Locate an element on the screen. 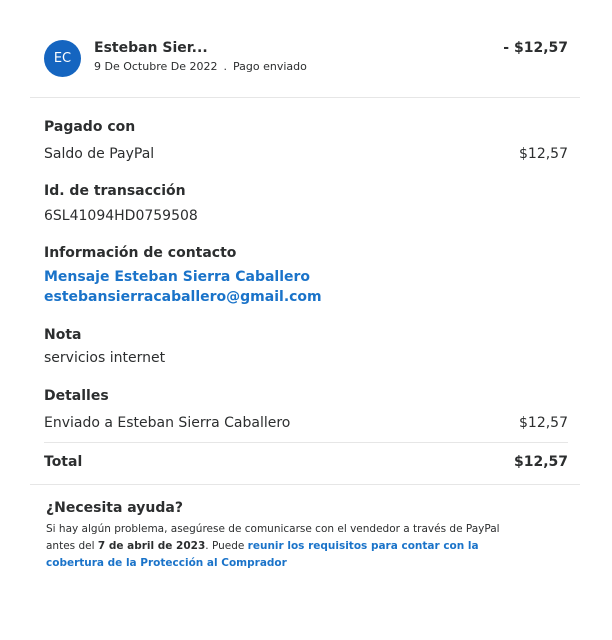 The image size is (612, 640). help-text-part2: . Puede is located at coordinates (226, 546).